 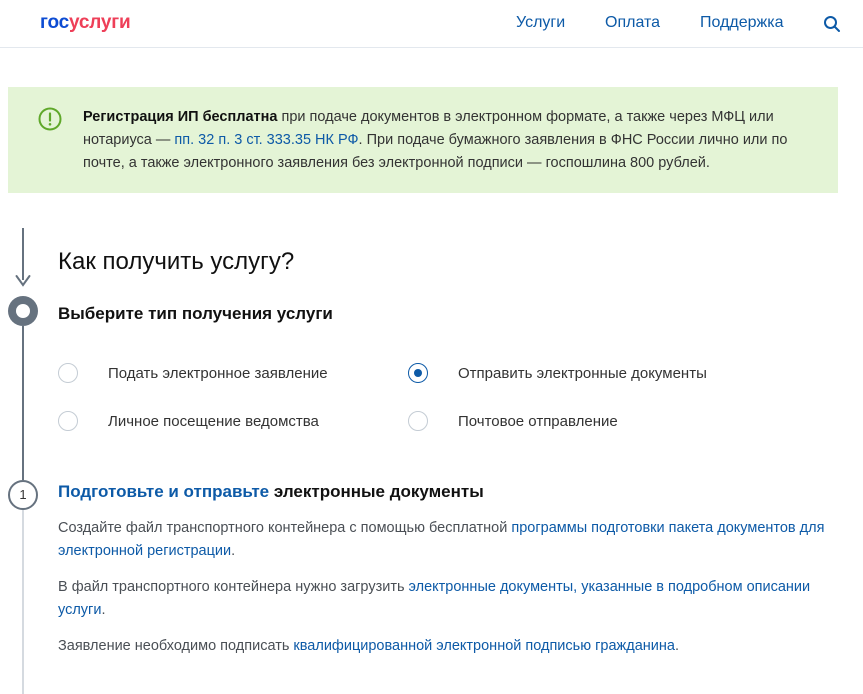 I want to click on service-type-title: Выберите тип получения услуги, so click(x=195, y=313).